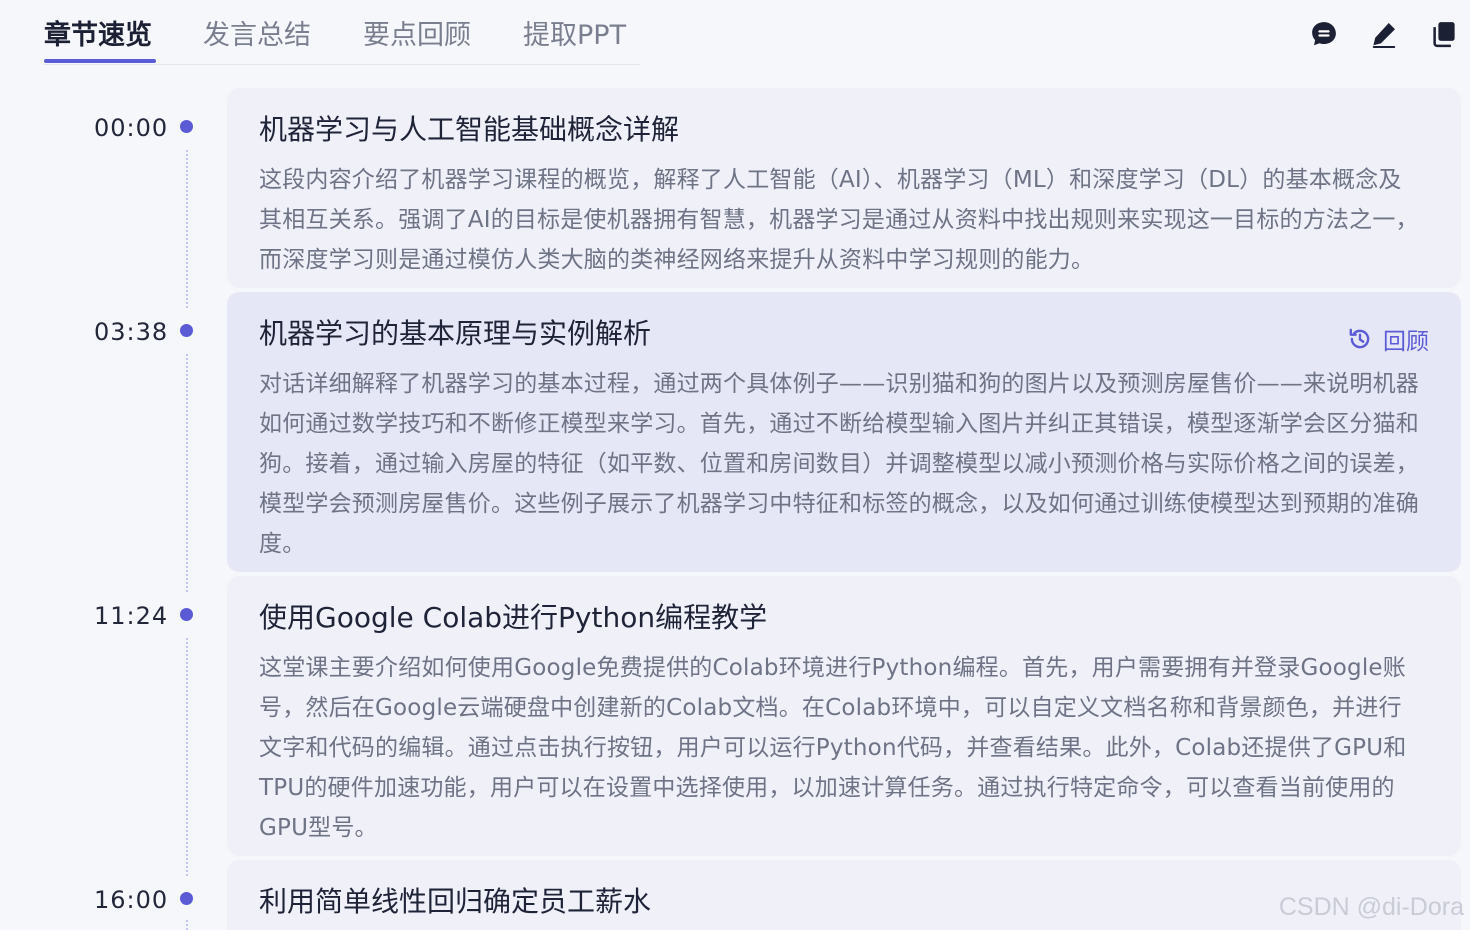 The height and width of the screenshot is (930, 1470). Describe the element at coordinates (134, 900) in the screenshot. I see `chapter-timestamp: 16:00` at that location.